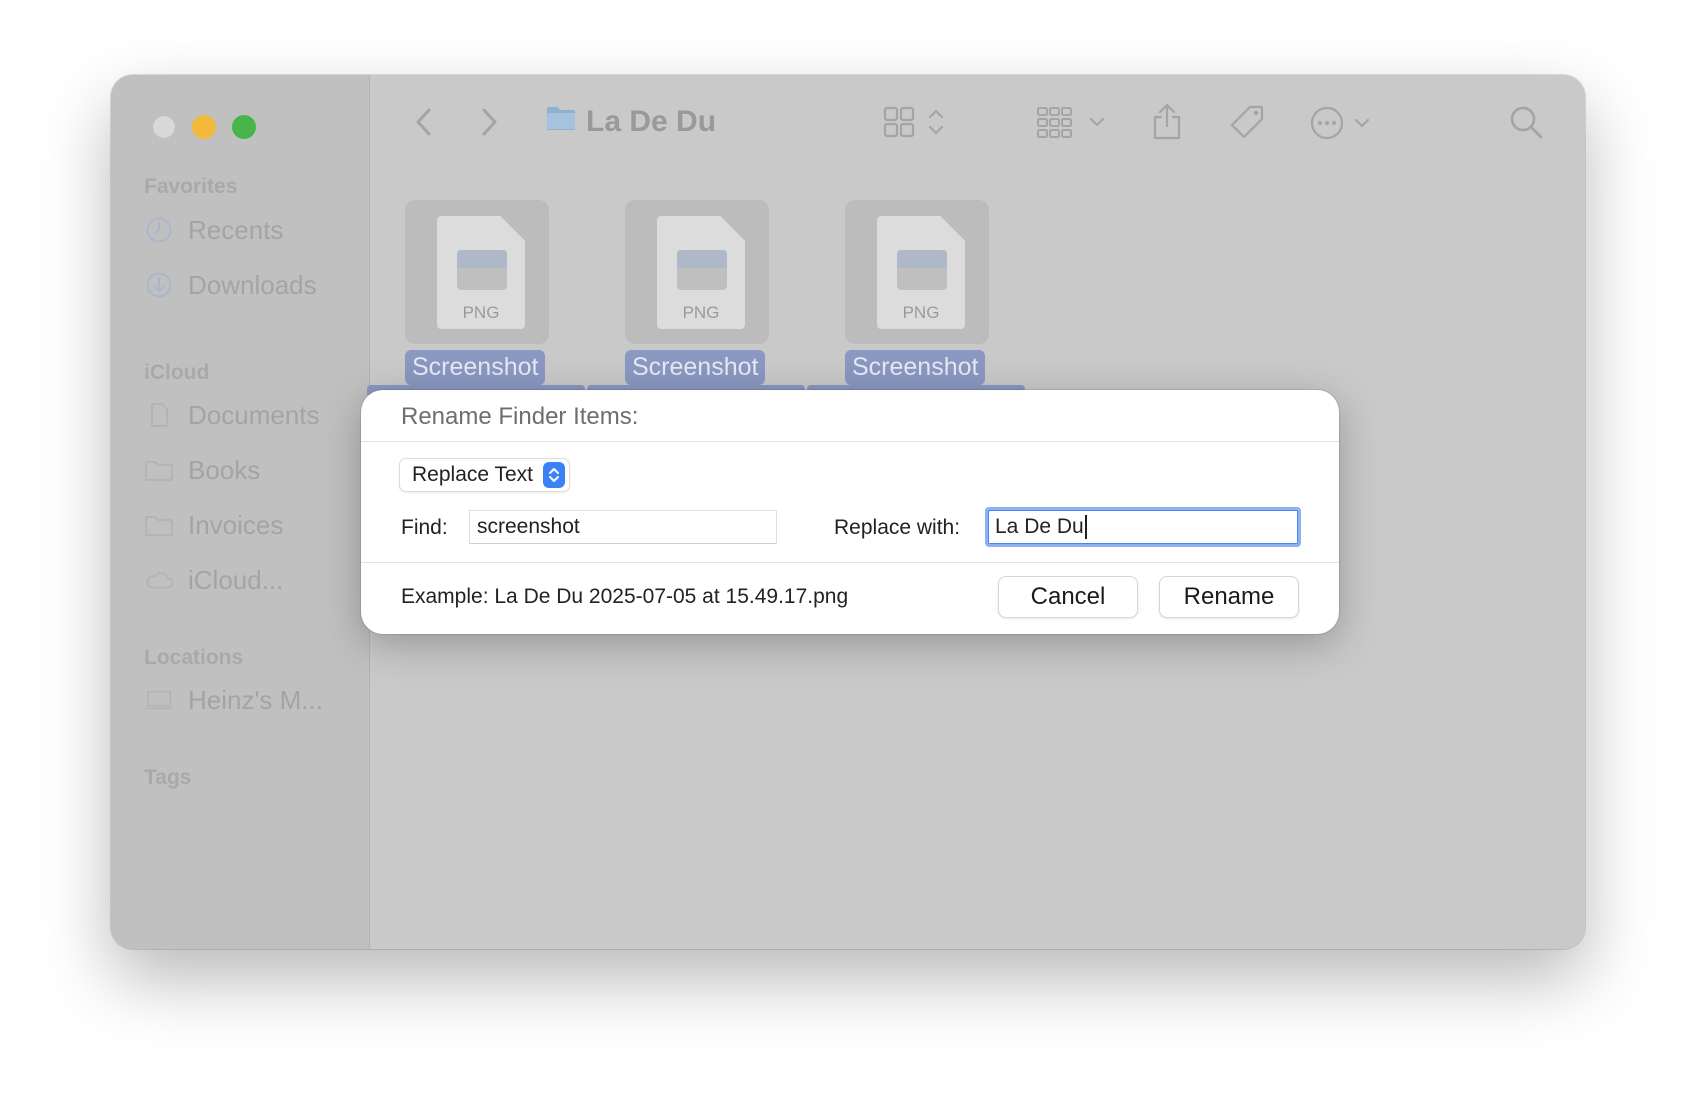 Image resolution: width=1696 pixels, height=1096 pixels. Describe the element at coordinates (1346, 123) in the screenshot. I see `more-actions-icon` at that location.